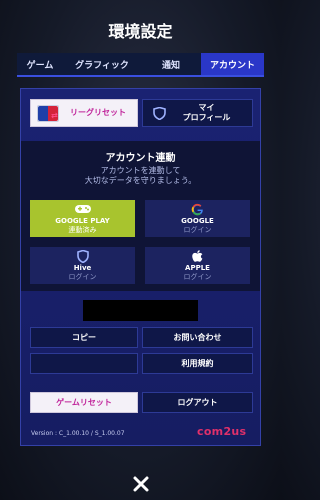 This screenshot has width=320, height=500. I want to click on google-play-status: 連動済み, so click(82, 229).